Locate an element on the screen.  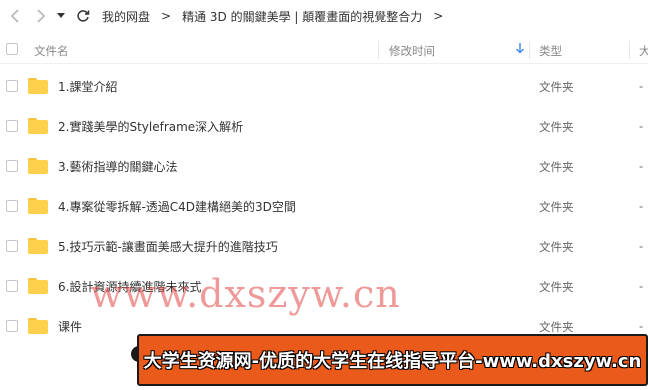
breadcrumb-item-my-drive: 我的网盘 is located at coordinates (126, 16).